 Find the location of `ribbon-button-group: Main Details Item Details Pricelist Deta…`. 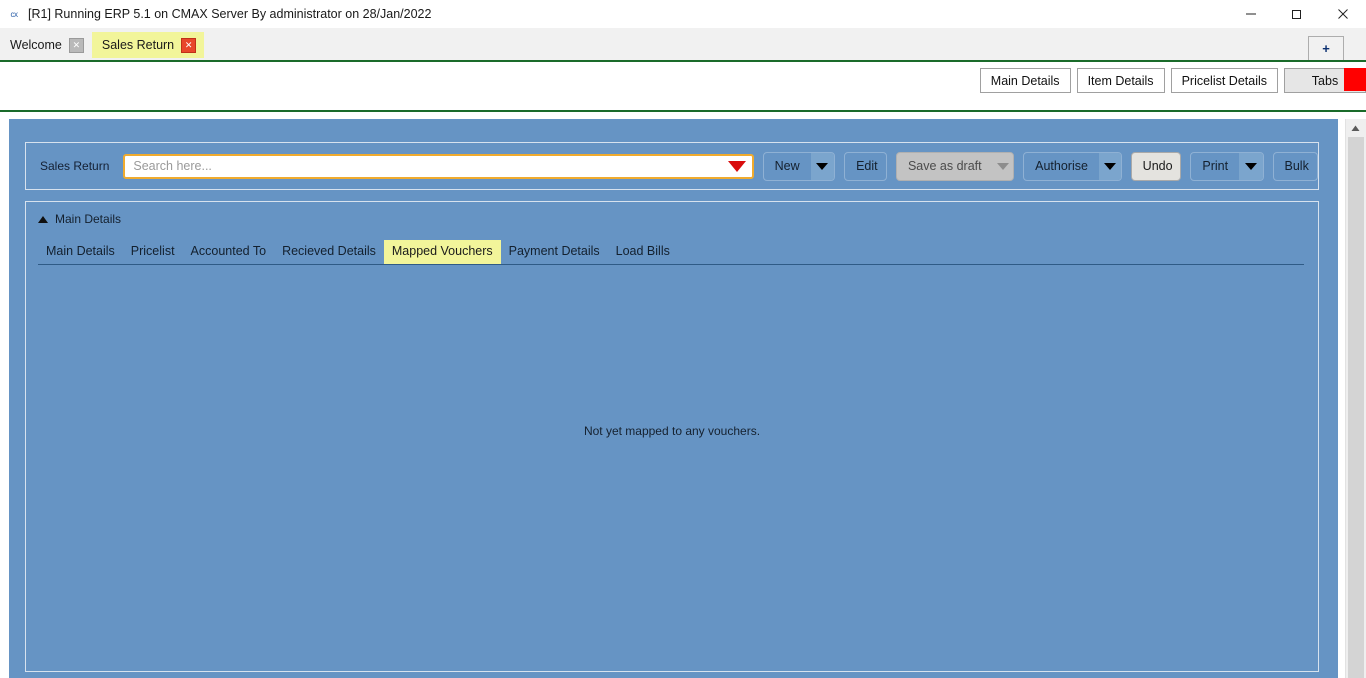

ribbon-button-group: Main Details Item Details Pricelist Deta… is located at coordinates (1172, 80).